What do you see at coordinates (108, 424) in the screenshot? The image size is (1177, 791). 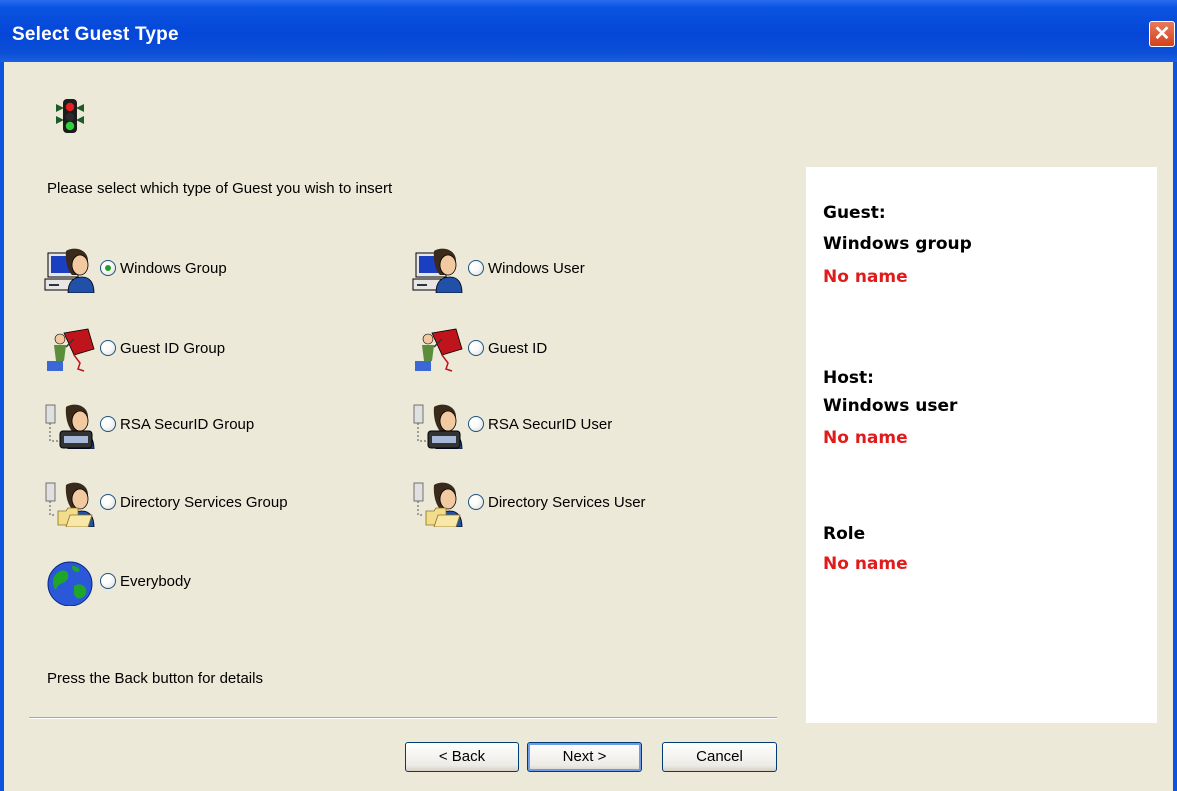 I see `radio-rsa-securid-group` at bounding box center [108, 424].